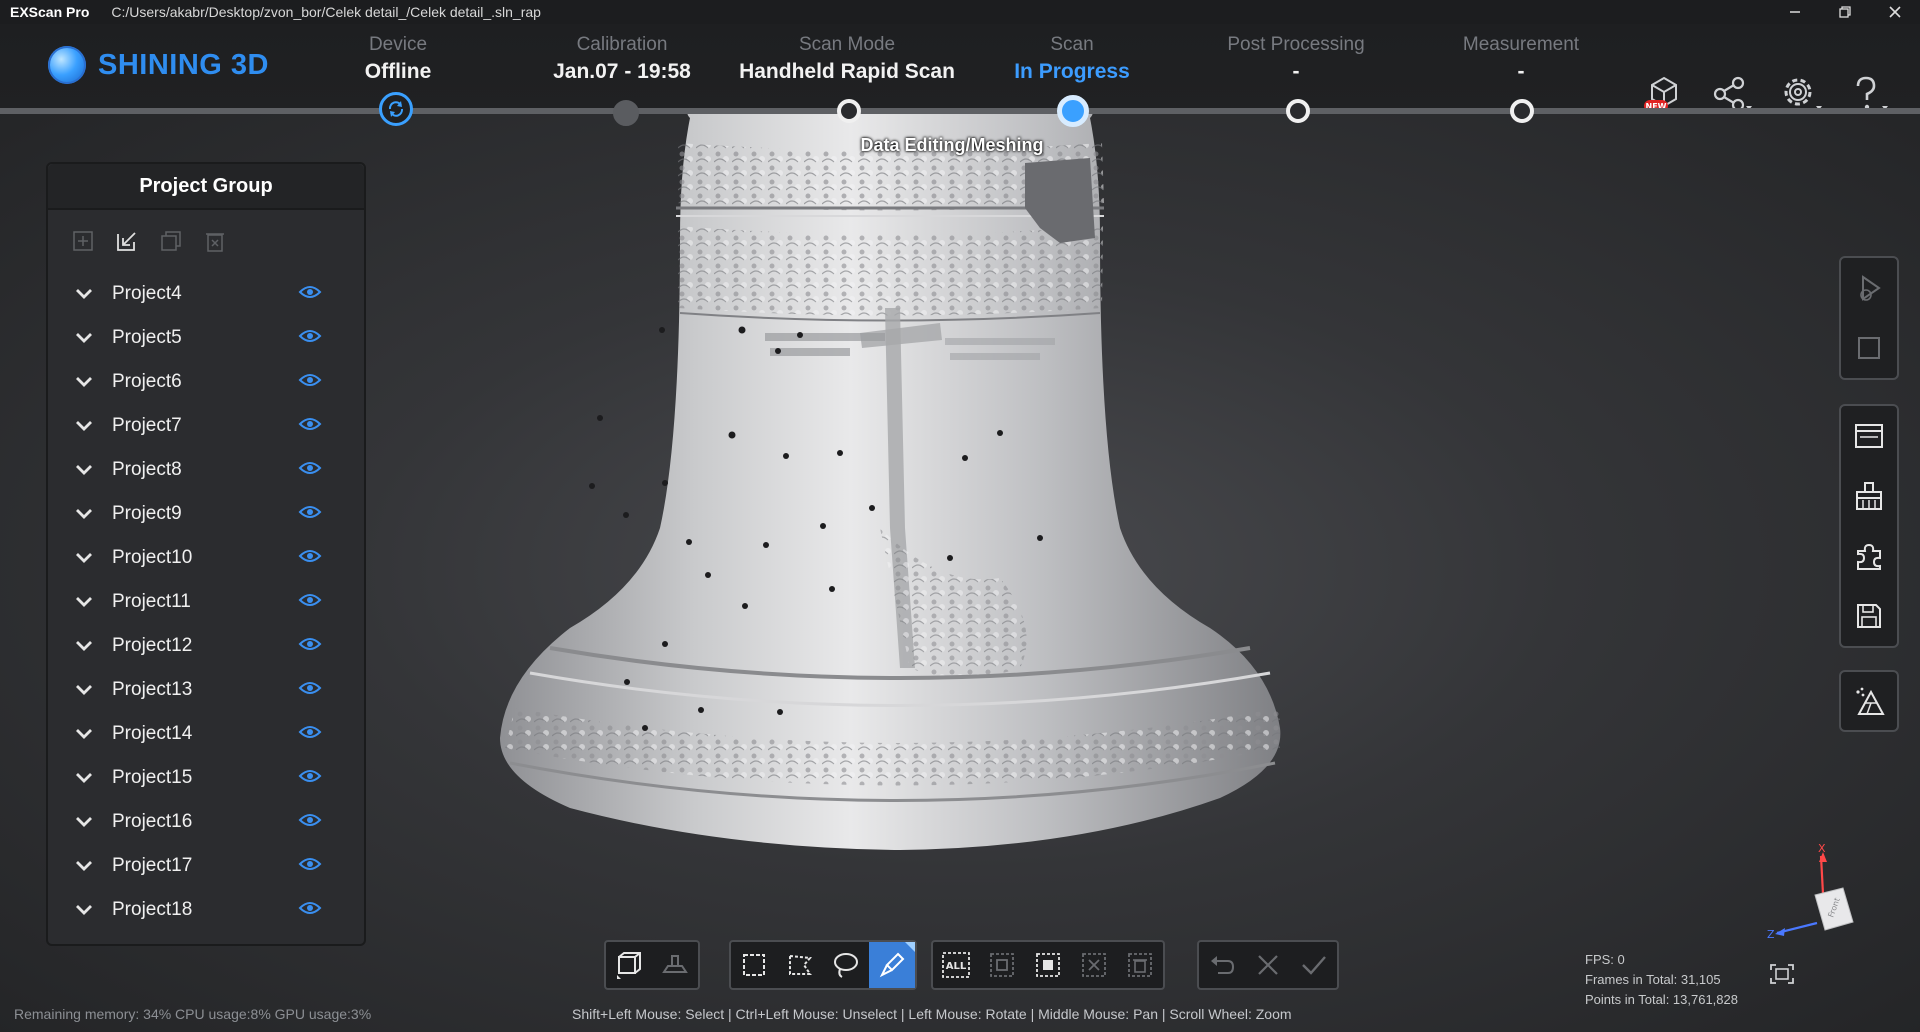 Image resolution: width=1920 pixels, height=1032 pixels. Describe the element at coordinates (206, 822) in the screenshot. I see `project-row: Project16` at that location.